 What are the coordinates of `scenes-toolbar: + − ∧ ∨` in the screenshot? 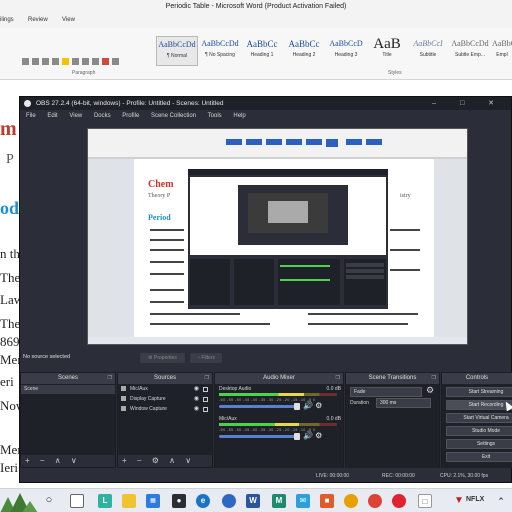 It's located at (68, 461).